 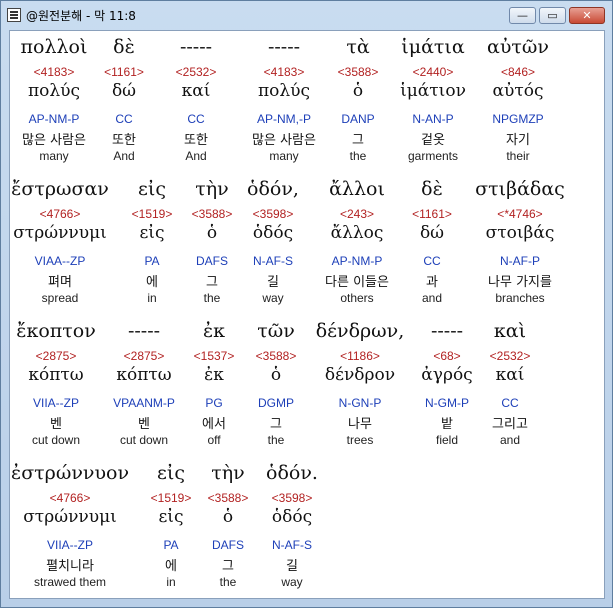 What do you see at coordinates (152, 280) in the screenshot?
I see `korean-gloss: 에` at bounding box center [152, 280].